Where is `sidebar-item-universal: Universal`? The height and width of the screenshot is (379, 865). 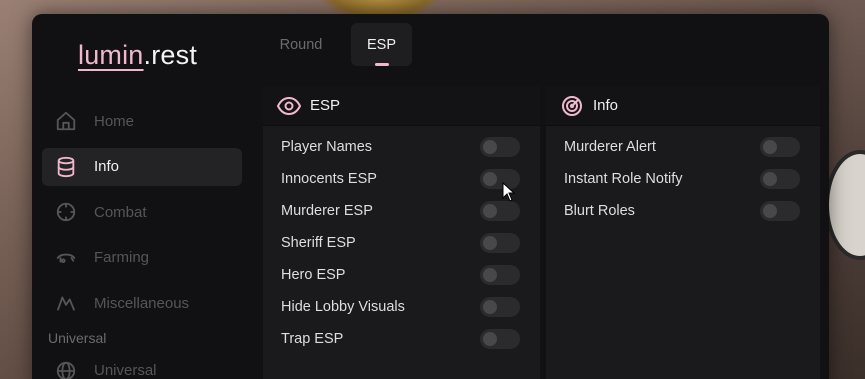
sidebar-item-universal: Universal is located at coordinates (142, 365).